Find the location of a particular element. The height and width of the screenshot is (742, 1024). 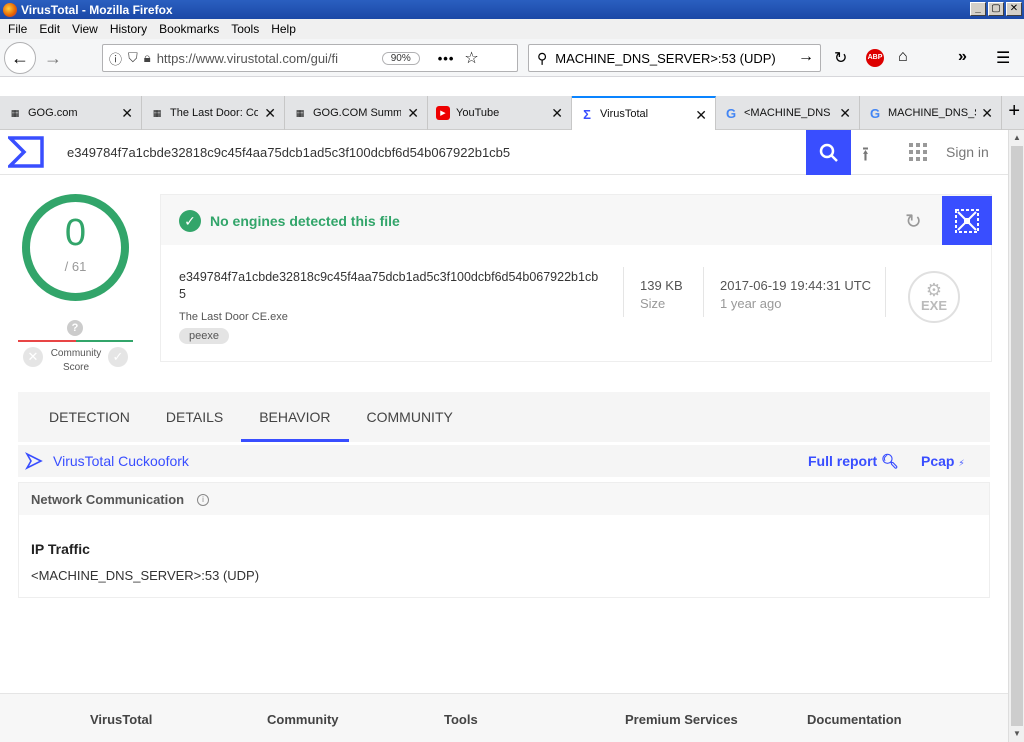

scroll-thumb is located at coordinates (1017, 436).